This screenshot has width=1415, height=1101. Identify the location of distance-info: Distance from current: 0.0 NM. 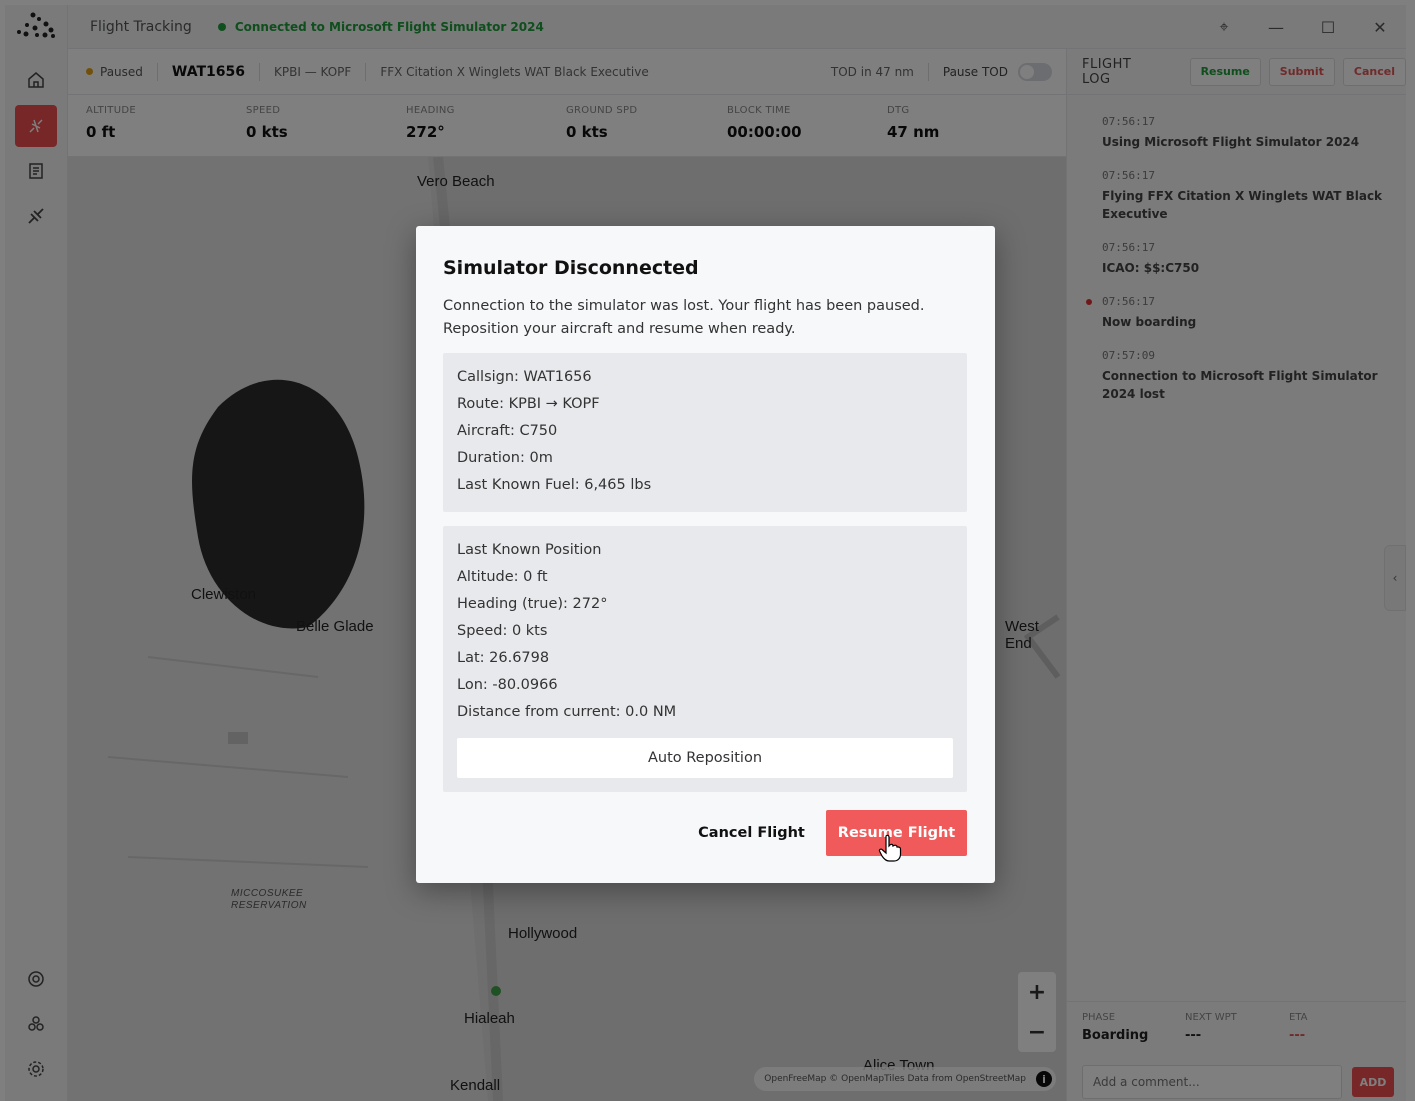
(567, 712).